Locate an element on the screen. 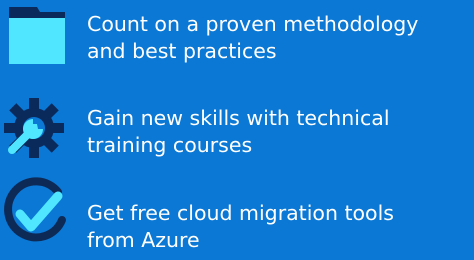 The height and width of the screenshot is (260, 474). feature-text-line-1: Count on a proven methodology is located at coordinates (253, 24).